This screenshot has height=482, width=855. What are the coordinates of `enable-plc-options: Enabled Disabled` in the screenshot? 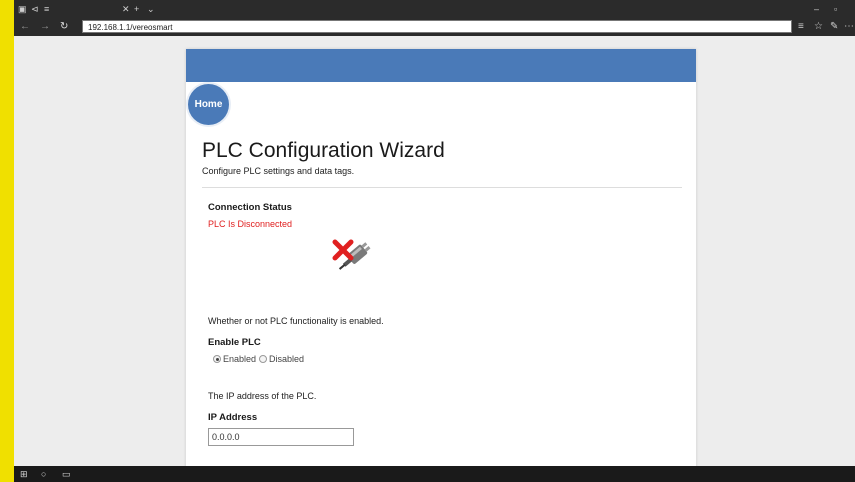 It's located at (260, 359).